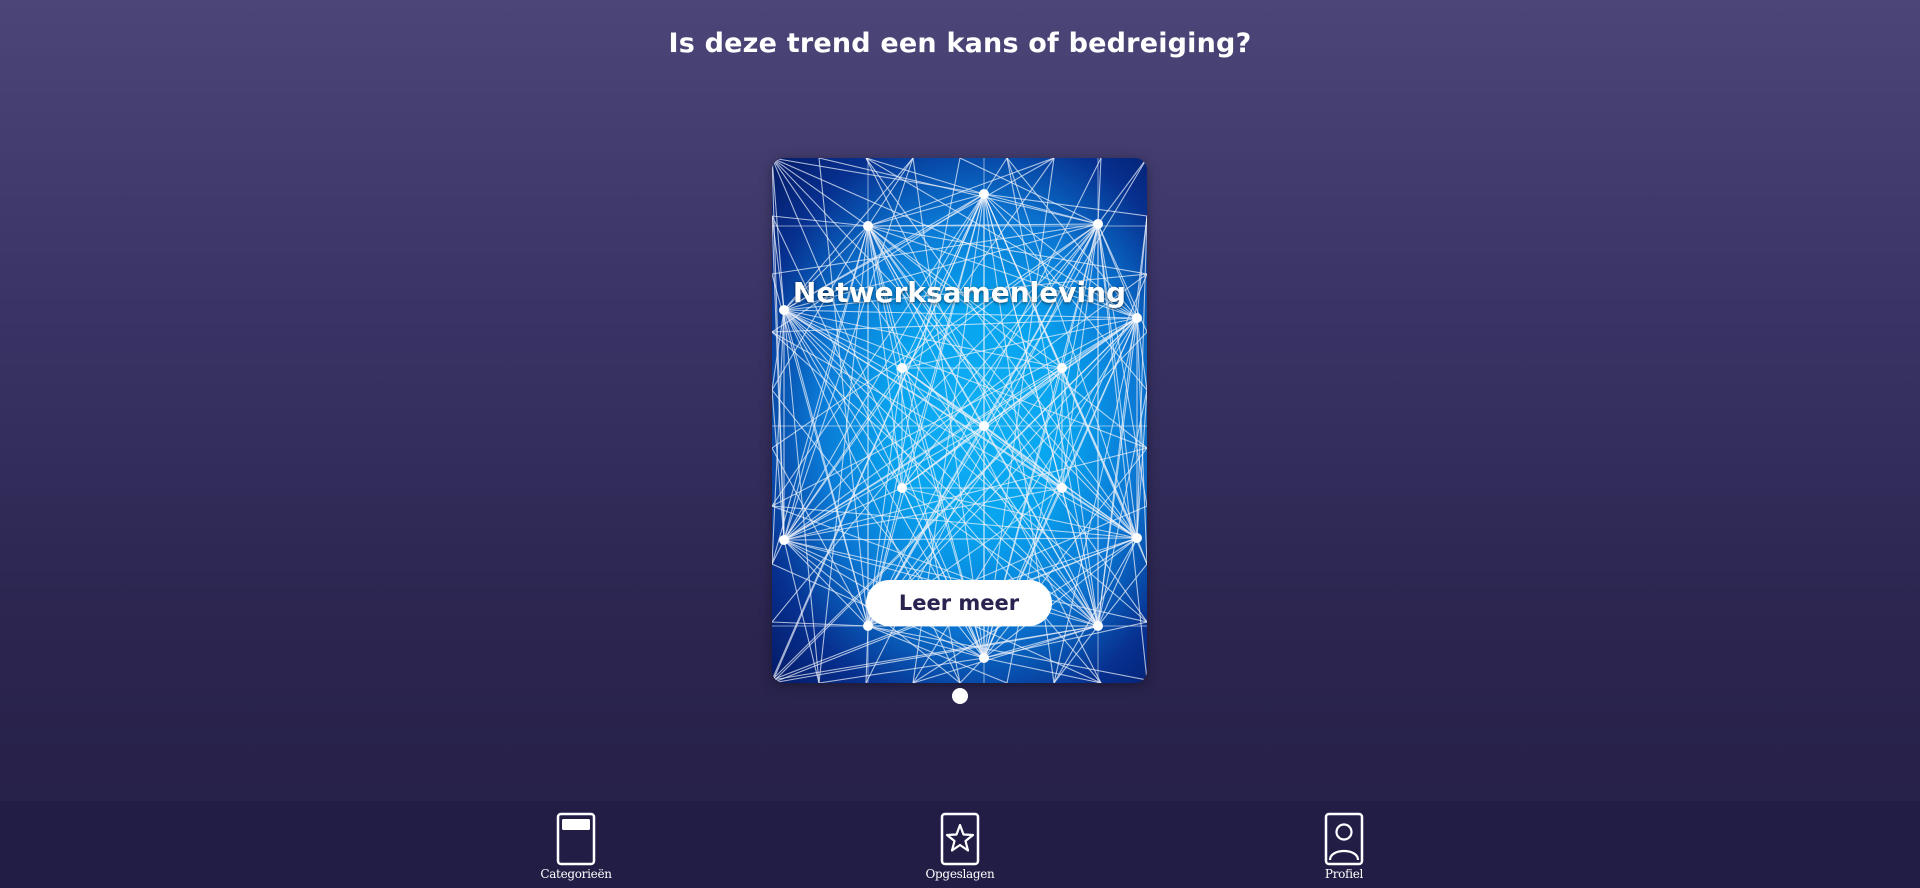  Describe the element at coordinates (1344, 839) in the screenshot. I see `profile-card-icon` at that location.